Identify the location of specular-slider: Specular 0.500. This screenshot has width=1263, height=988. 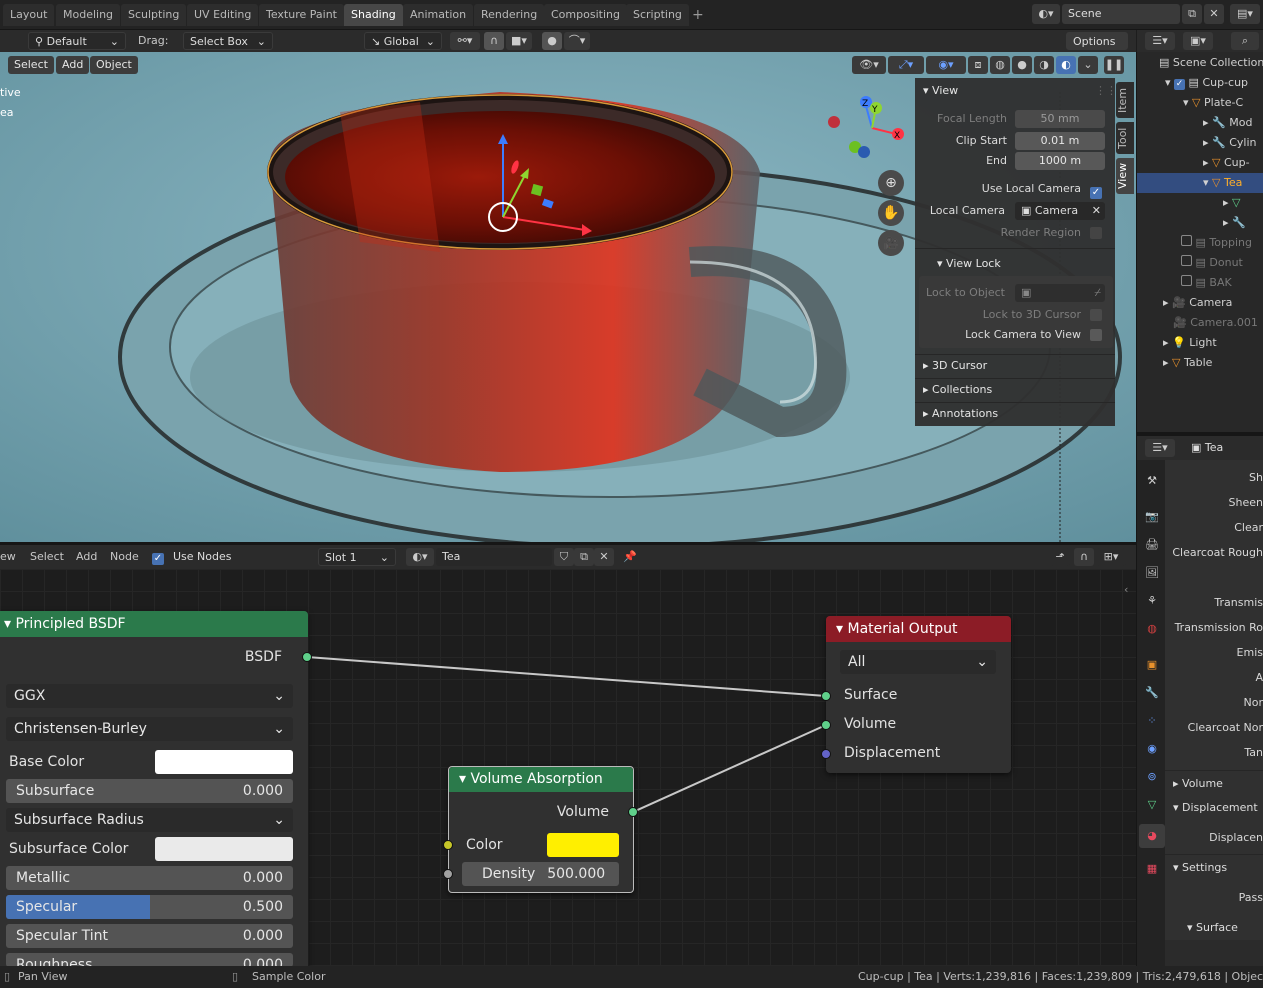
(149, 907).